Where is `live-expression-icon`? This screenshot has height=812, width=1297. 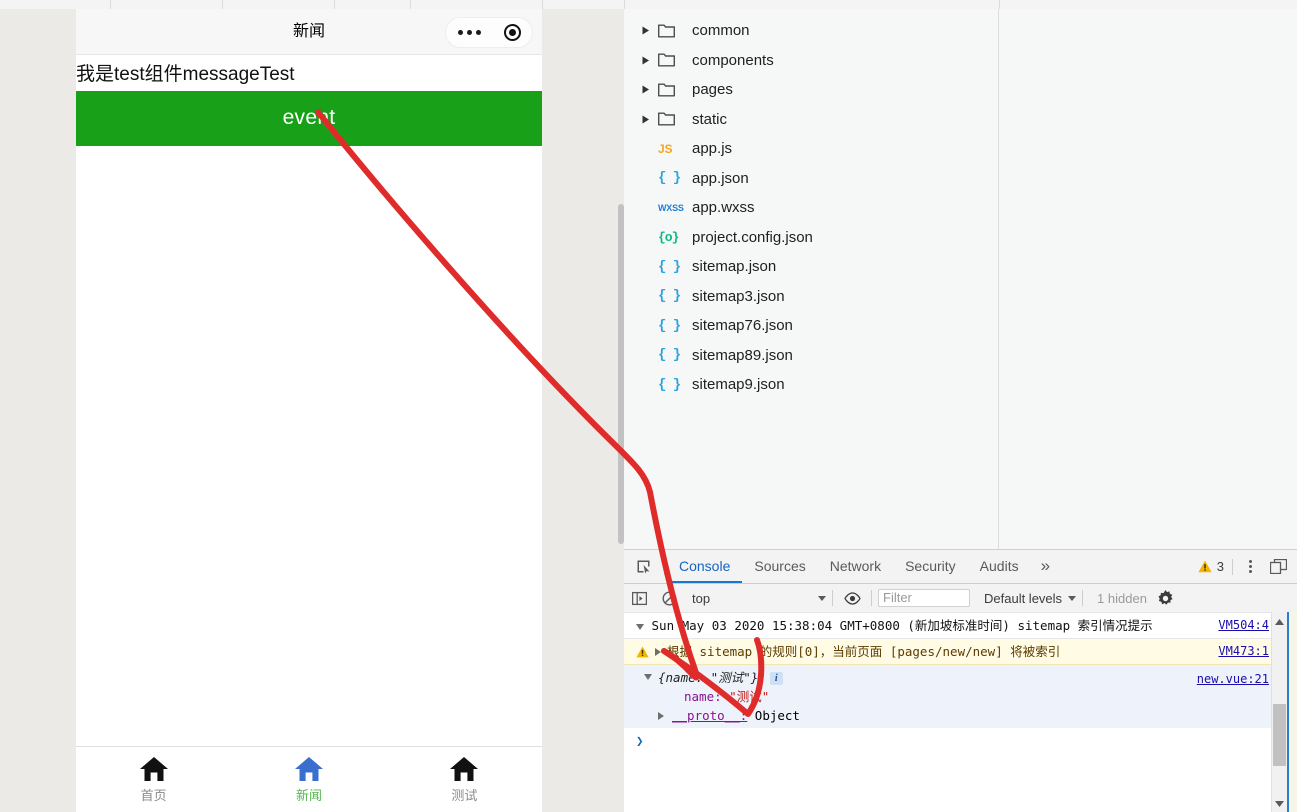
live-expression-icon is located at coordinates (852, 598).